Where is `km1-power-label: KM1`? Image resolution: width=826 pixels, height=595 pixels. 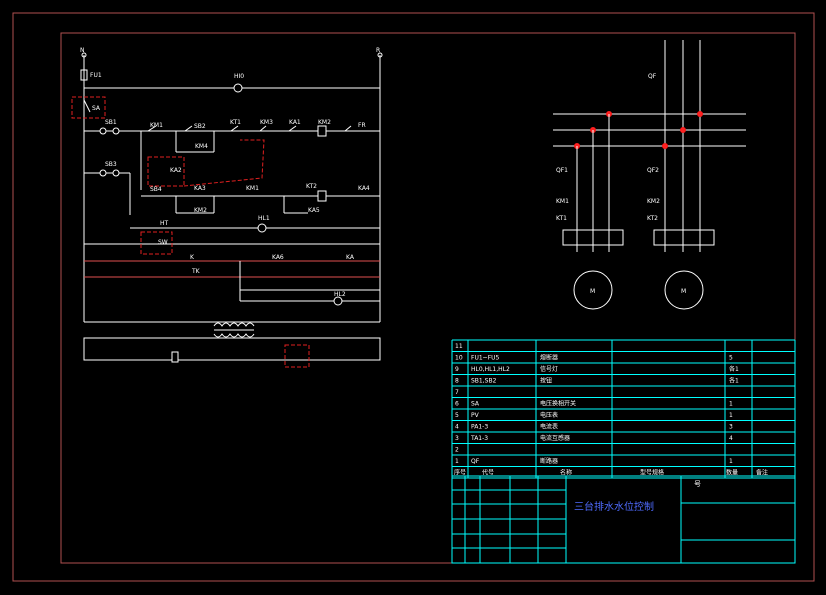
km1-power-label: KM1 is located at coordinates (562, 201).